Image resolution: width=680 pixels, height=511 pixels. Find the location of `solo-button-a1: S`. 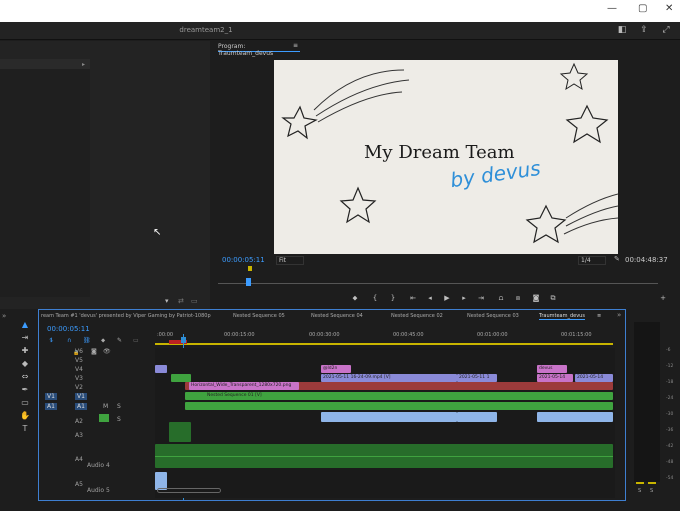

solo-button-a1: S is located at coordinates (119, 406).